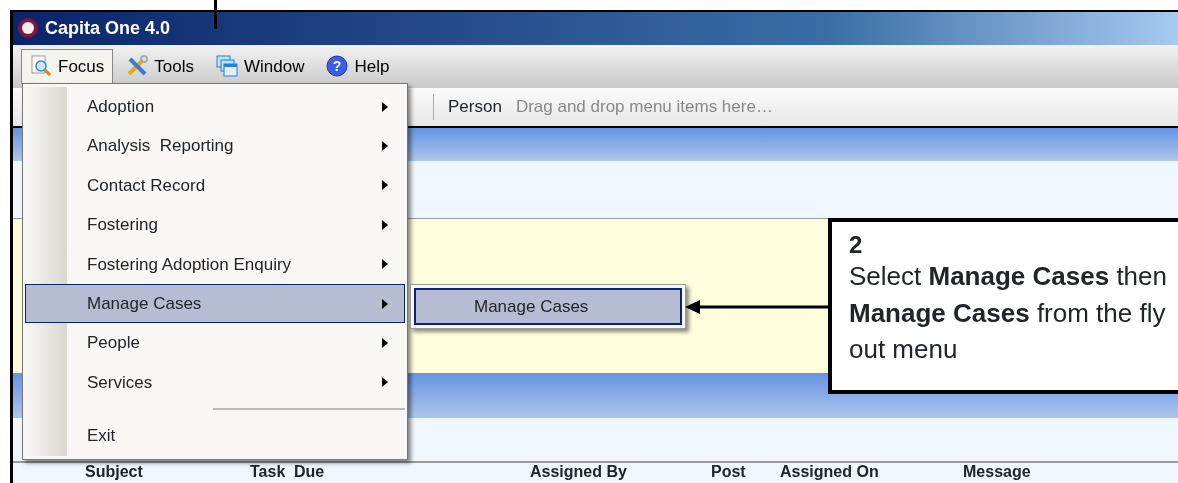 This screenshot has height=483, width=1178. Describe the element at coordinates (1063, 472) in the screenshot. I see `column-header: Message` at that location.